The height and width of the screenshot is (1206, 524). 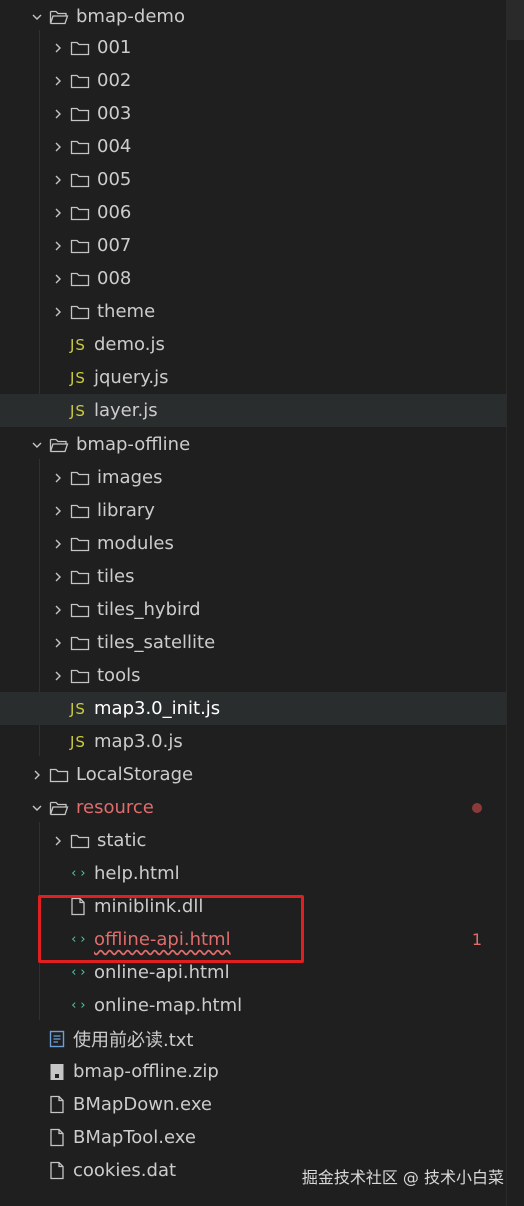 What do you see at coordinates (253, 146) in the screenshot?
I see `folder-004: 004` at bounding box center [253, 146].